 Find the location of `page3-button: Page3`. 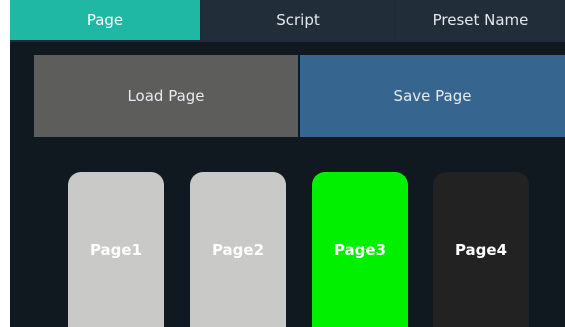

page3-button: Page3 is located at coordinates (360, 249).